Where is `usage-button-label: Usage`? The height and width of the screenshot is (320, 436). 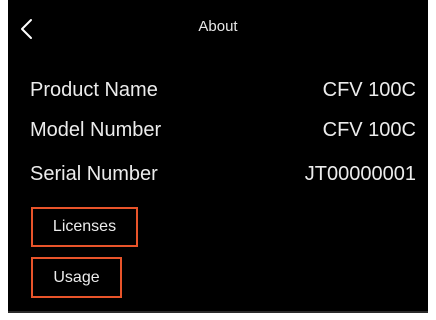
usage-button-label: Usage is located at coordinates (76, 277).